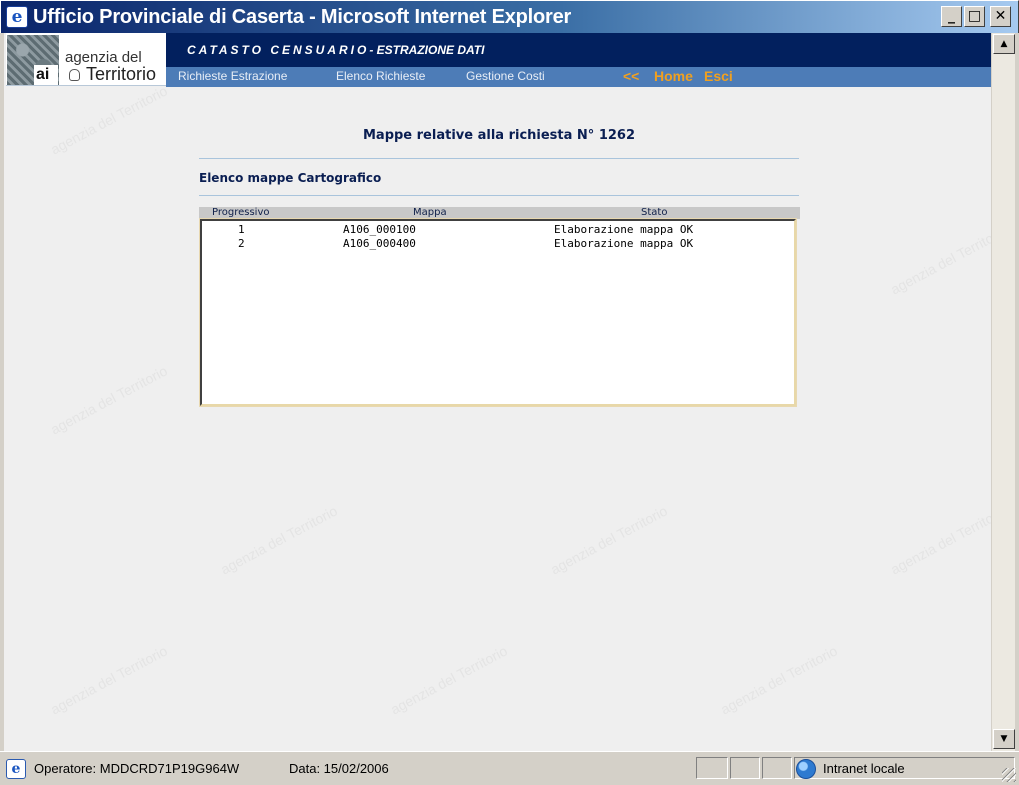 The height and width of the screenshot is (785, 1019). Describe the element at coordinates (16, 769) in the screenshot. I see `ie-page-icon: e` at that location.